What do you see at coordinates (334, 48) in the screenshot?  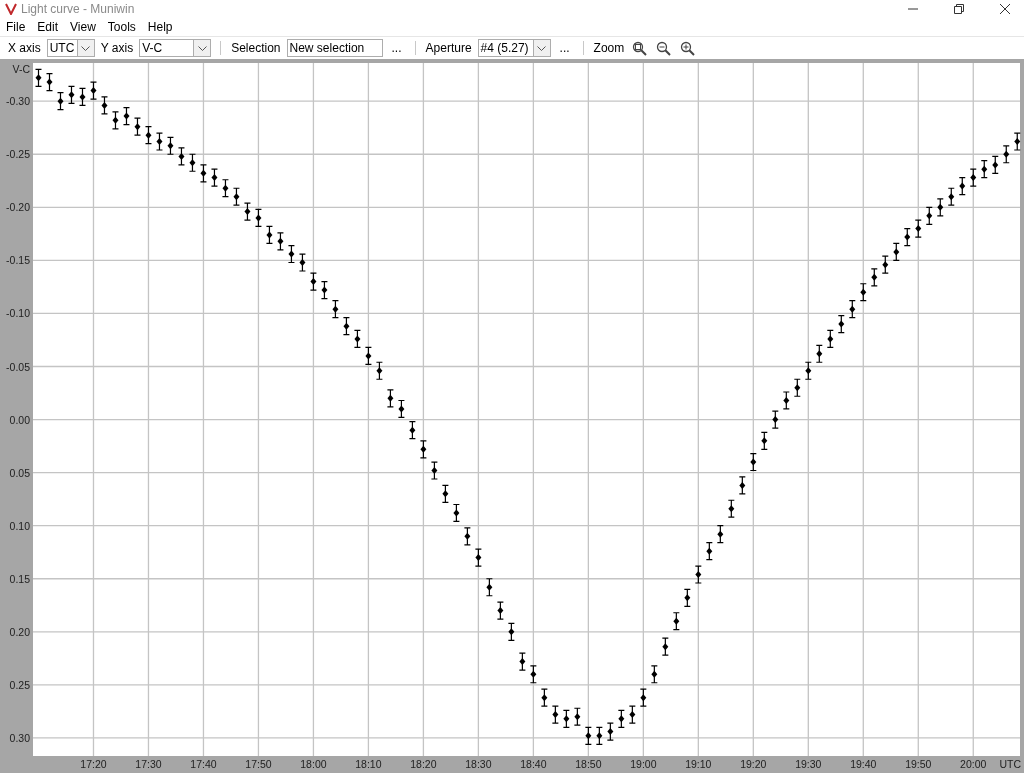 I see `selection-field: New selection` at bounding box center [334, 48].